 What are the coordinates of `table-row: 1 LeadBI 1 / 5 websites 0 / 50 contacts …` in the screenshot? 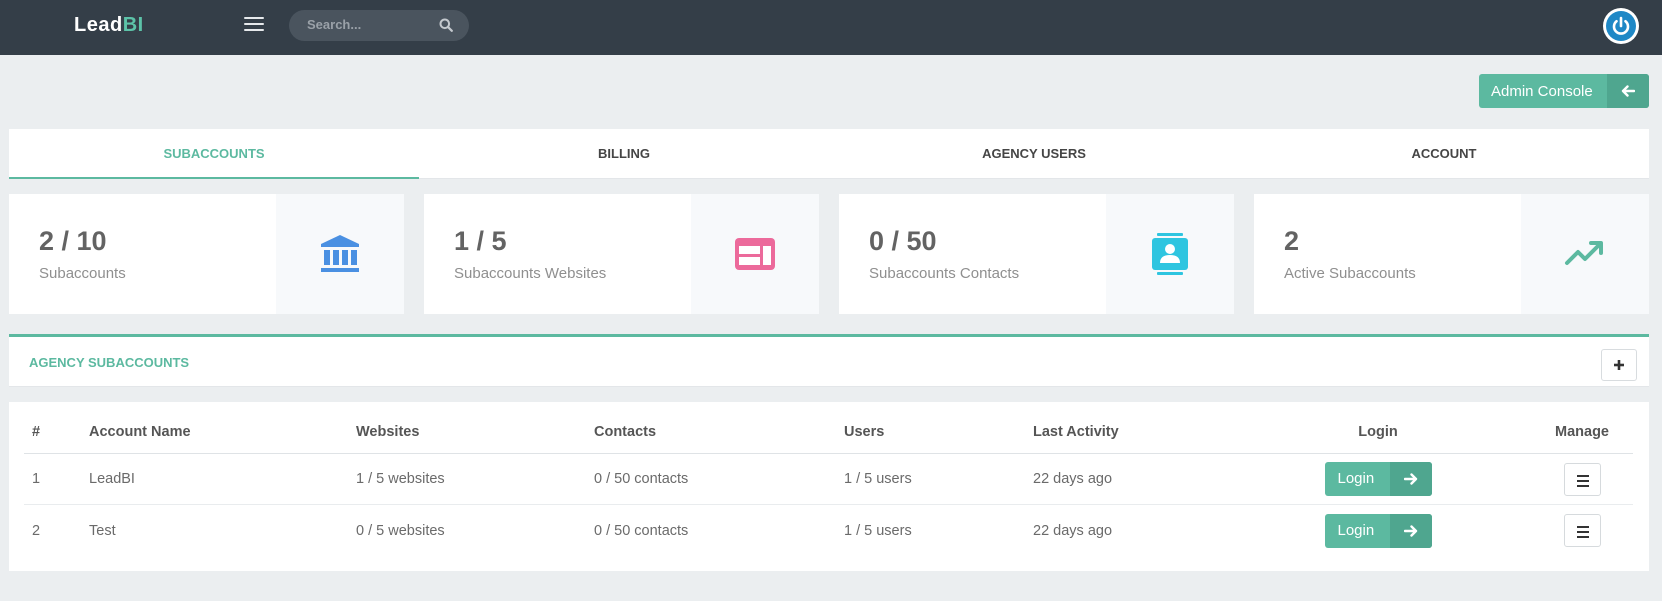 It's located at (828, 479).